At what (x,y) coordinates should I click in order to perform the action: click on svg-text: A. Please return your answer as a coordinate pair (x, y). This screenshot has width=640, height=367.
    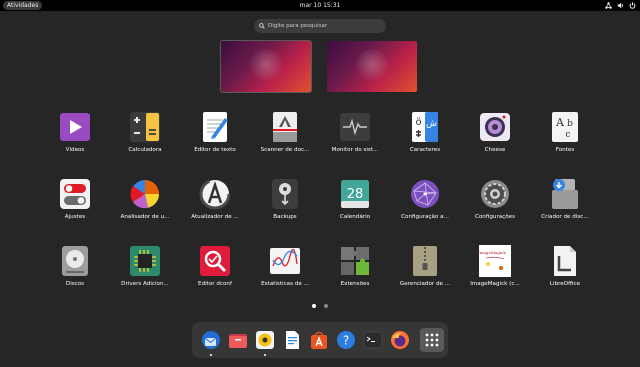
    Looking at the image, I should click on (560, 122).